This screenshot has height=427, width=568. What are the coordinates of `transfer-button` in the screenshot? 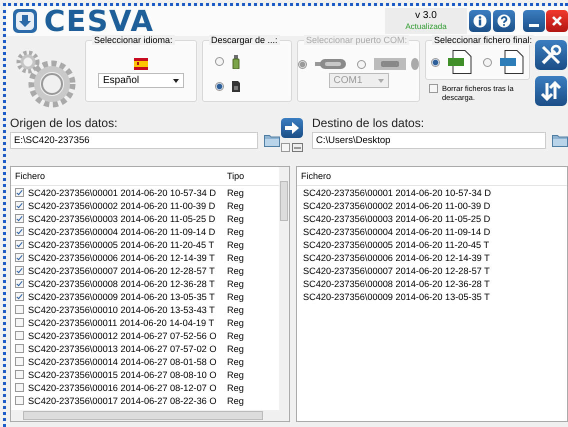 It's located at (292, 128).